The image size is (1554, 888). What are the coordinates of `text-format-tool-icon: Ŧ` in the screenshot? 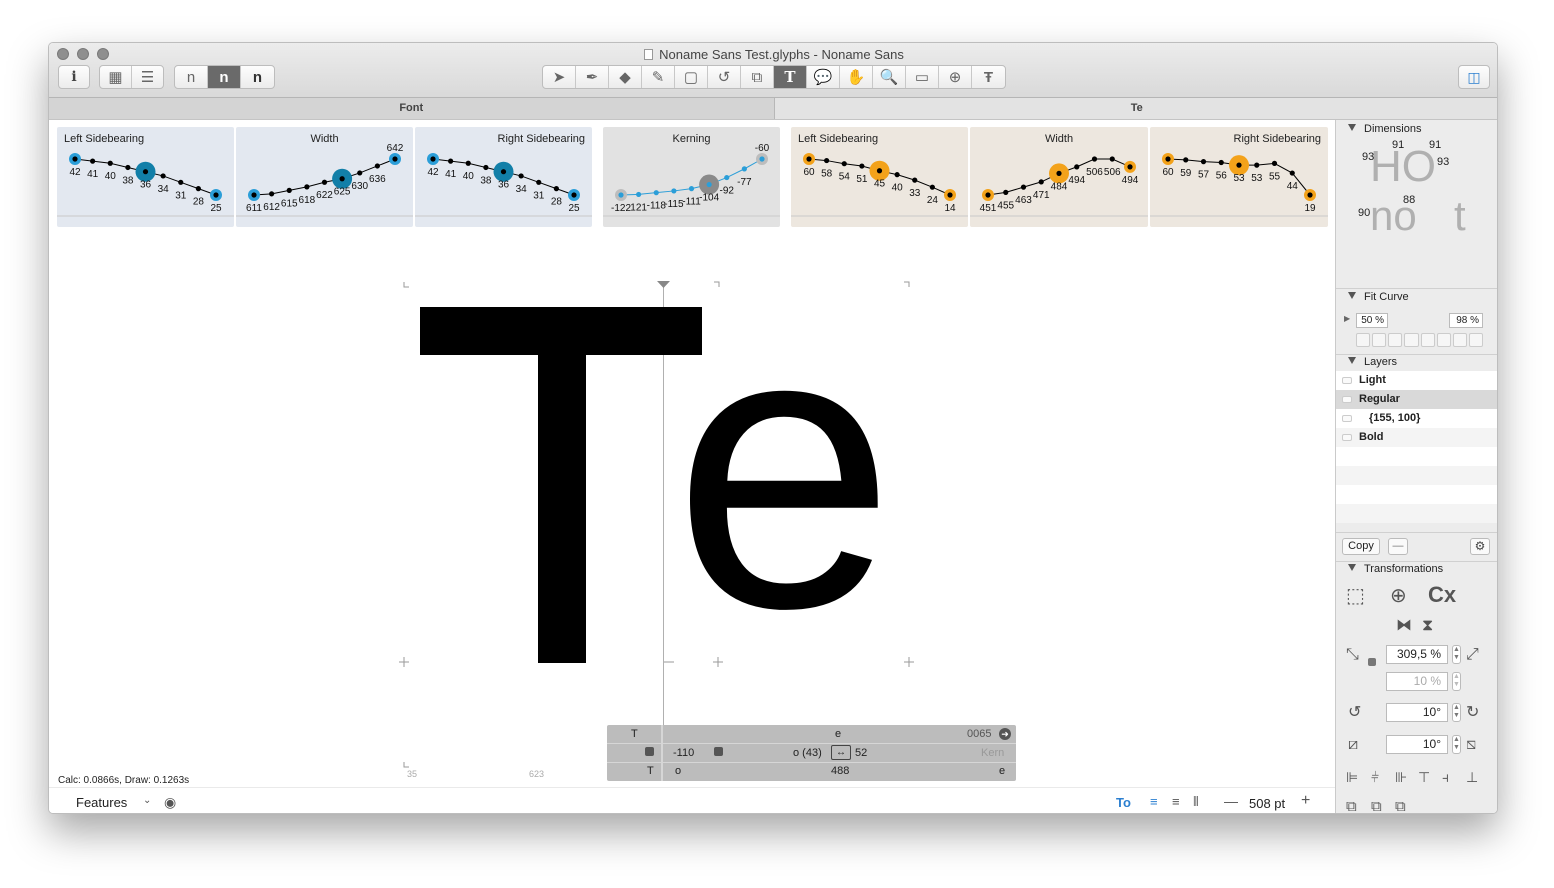 It's located at (988, 77).